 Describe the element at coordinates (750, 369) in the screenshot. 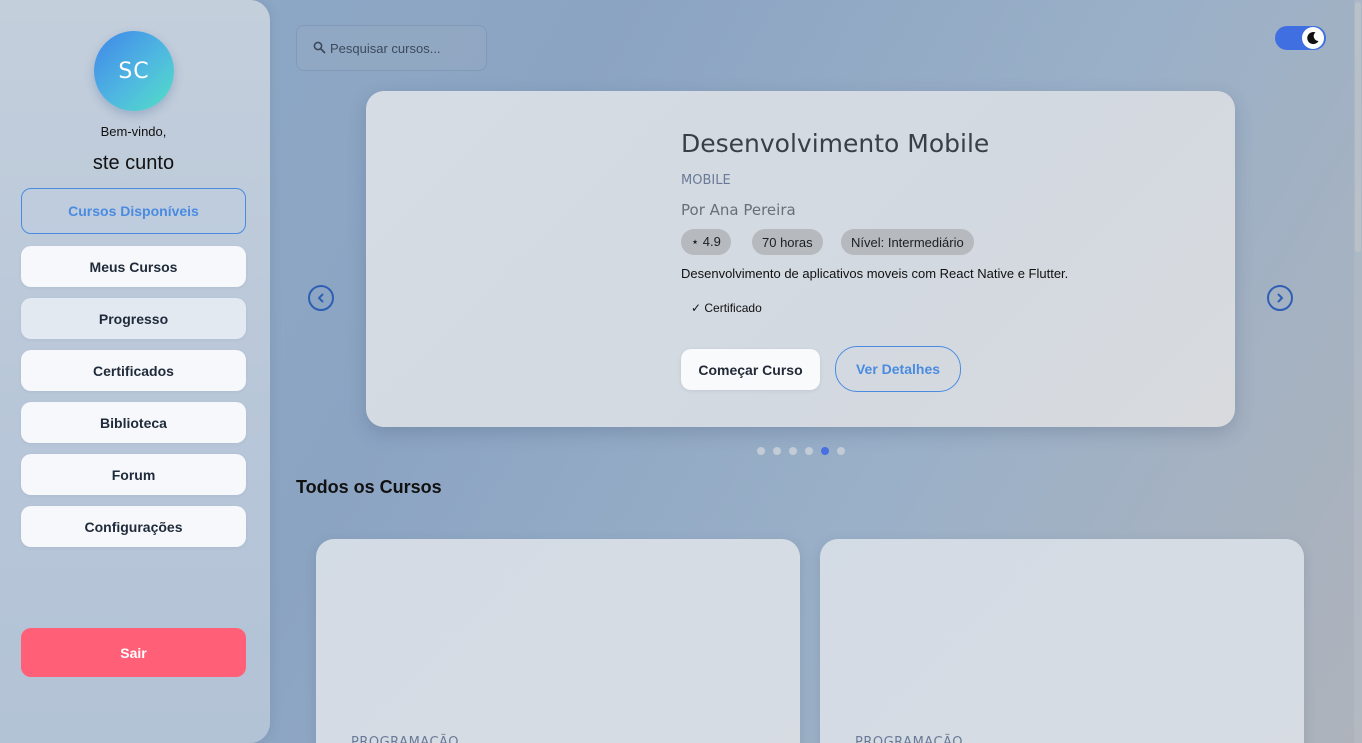

I see `start-course-button: Começar Curso` at that location.